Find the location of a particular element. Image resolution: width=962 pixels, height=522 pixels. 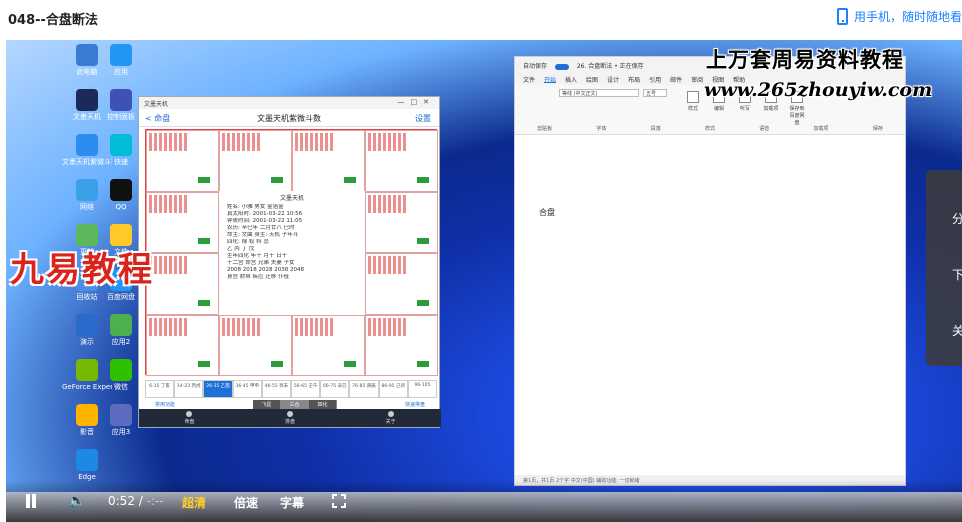

font-size-select: 五号 is located at coordinates (655, 93).